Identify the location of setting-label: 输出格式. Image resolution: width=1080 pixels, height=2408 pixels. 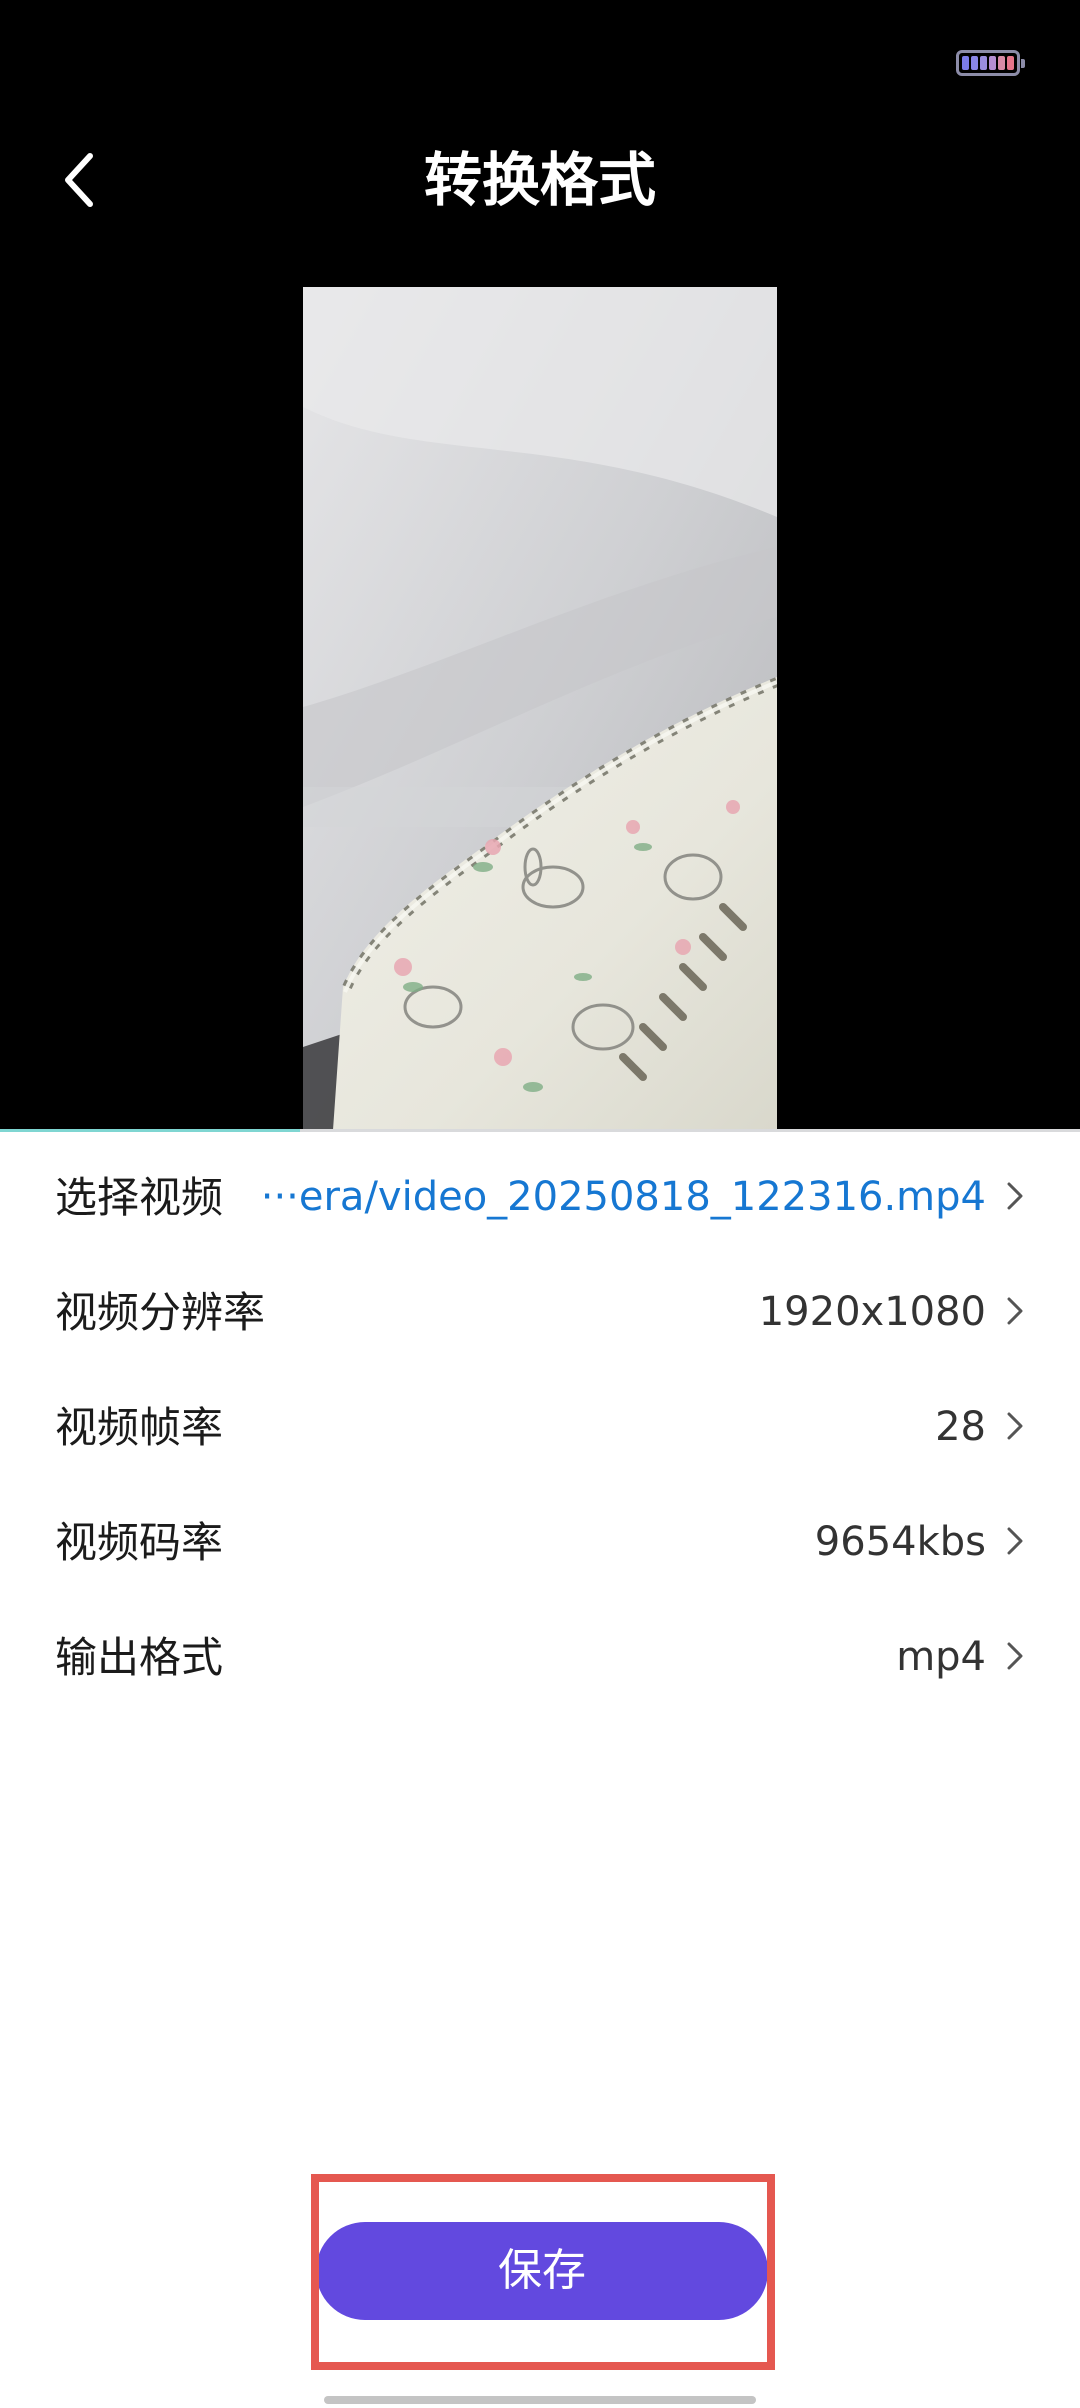
(139, 1657).